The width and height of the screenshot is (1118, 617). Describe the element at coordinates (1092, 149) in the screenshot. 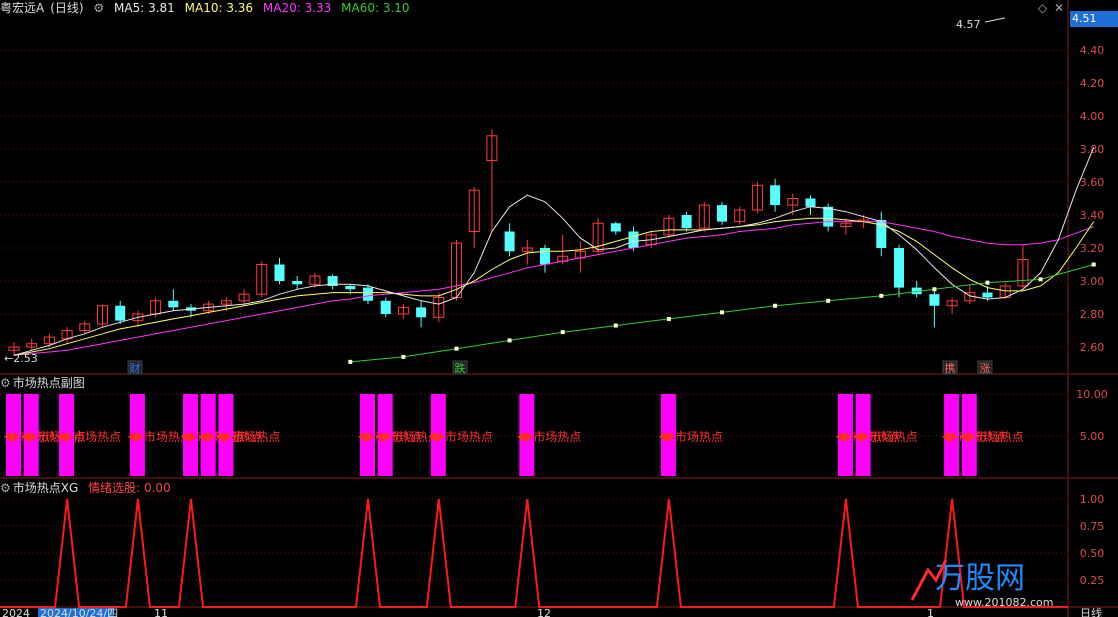

I see `price-tick-label: 3.80` at that location.